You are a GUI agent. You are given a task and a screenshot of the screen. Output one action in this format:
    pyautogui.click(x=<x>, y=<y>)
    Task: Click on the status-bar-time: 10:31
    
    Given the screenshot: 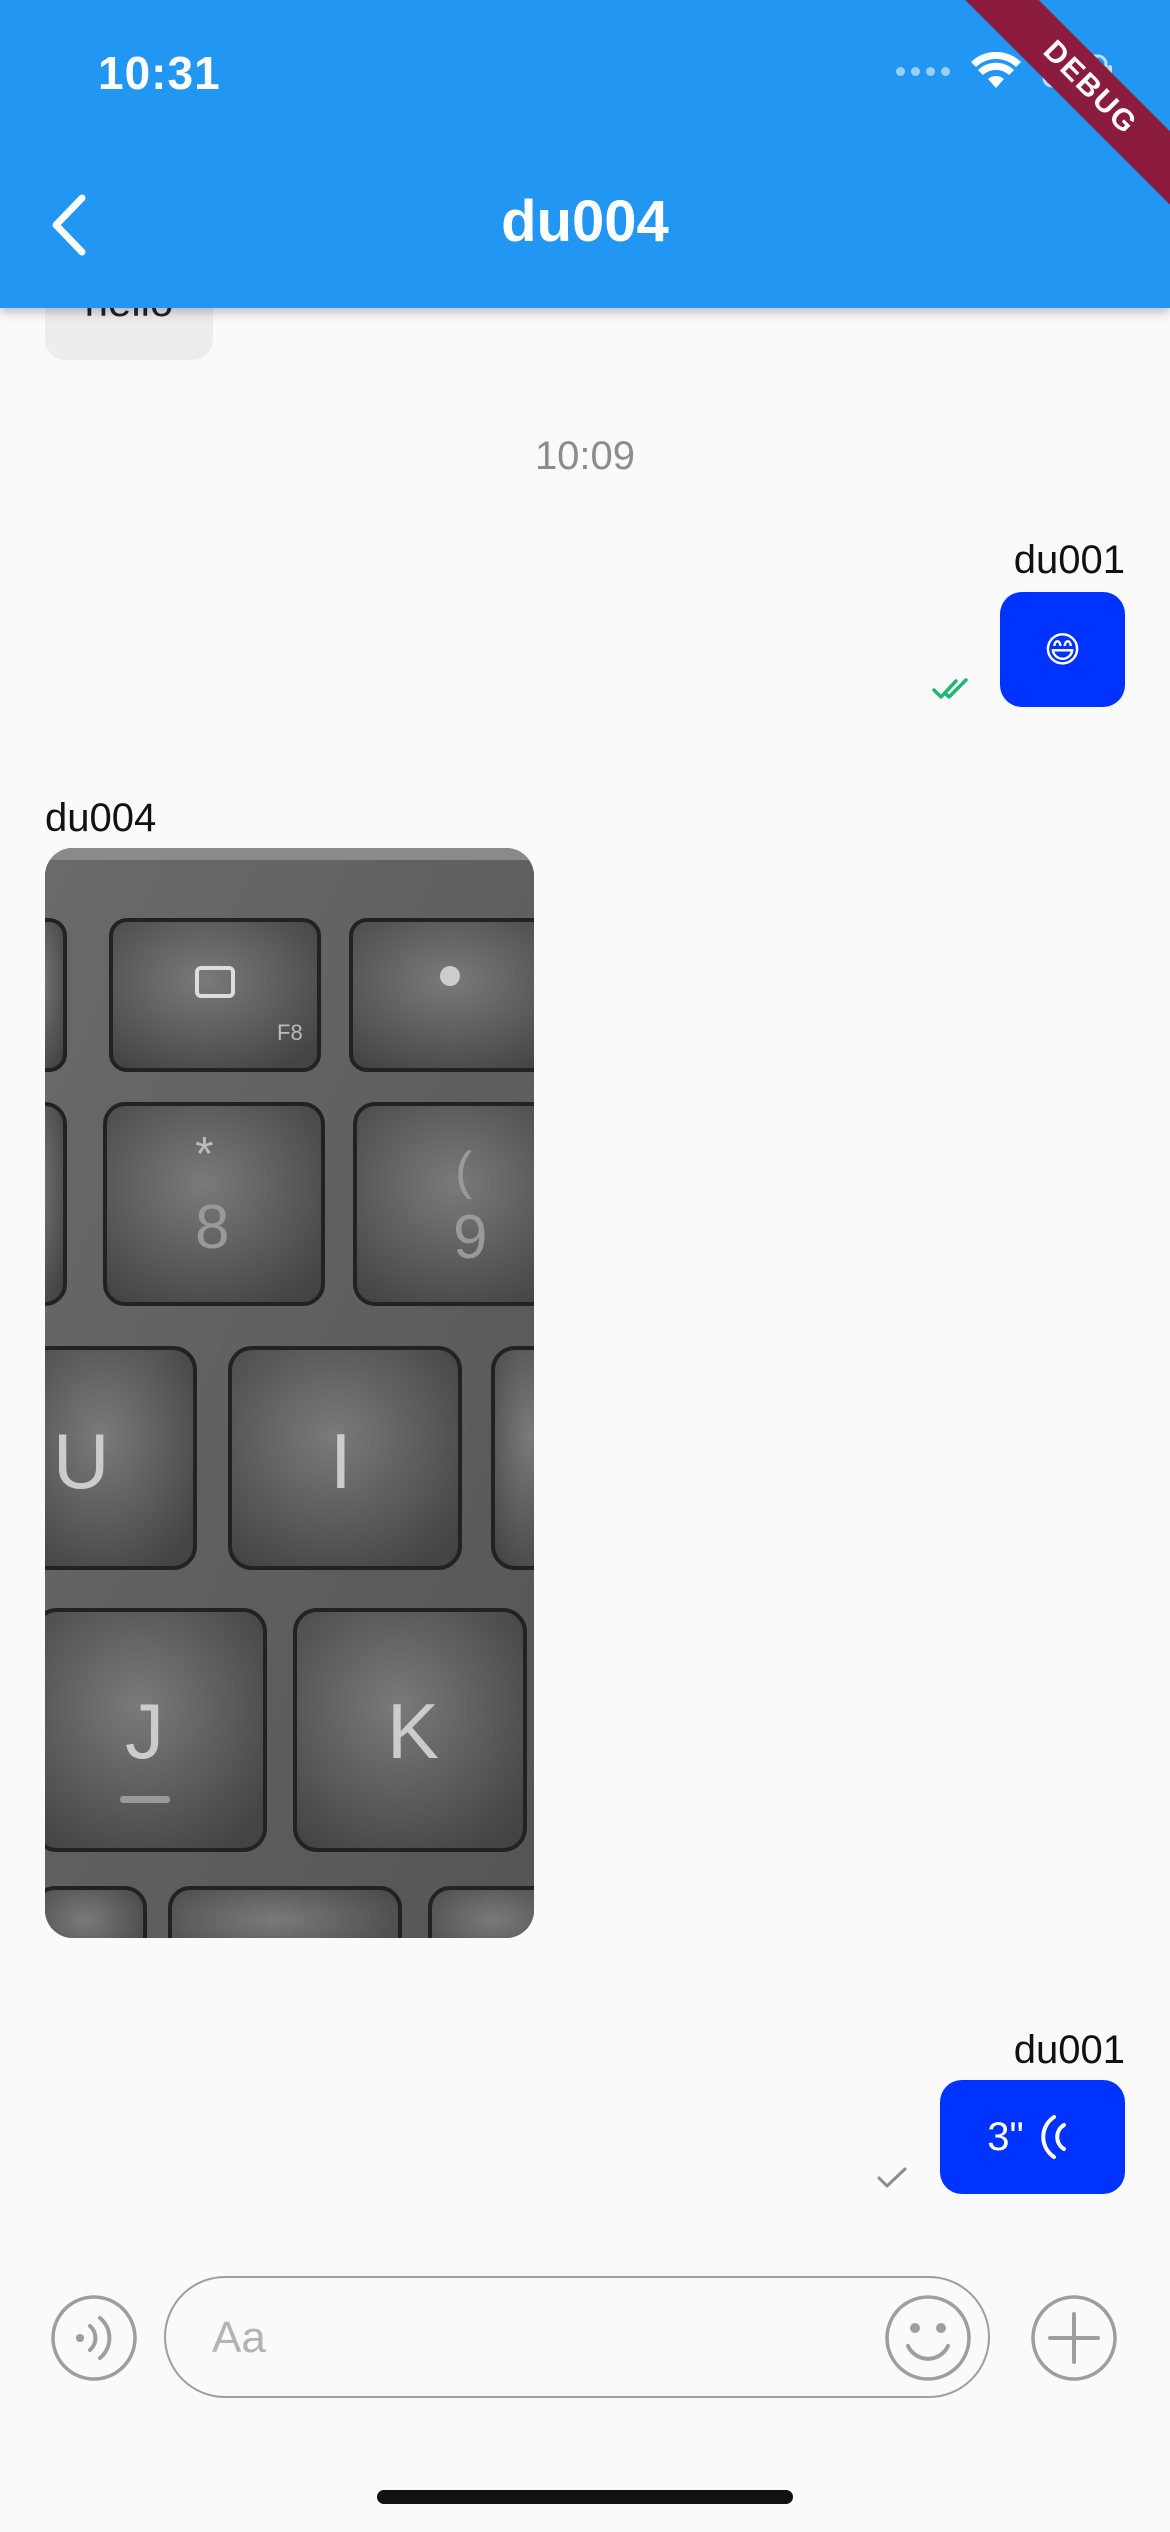 What is the action you would take?
    pyautogui.click(x=159, y=73)
    